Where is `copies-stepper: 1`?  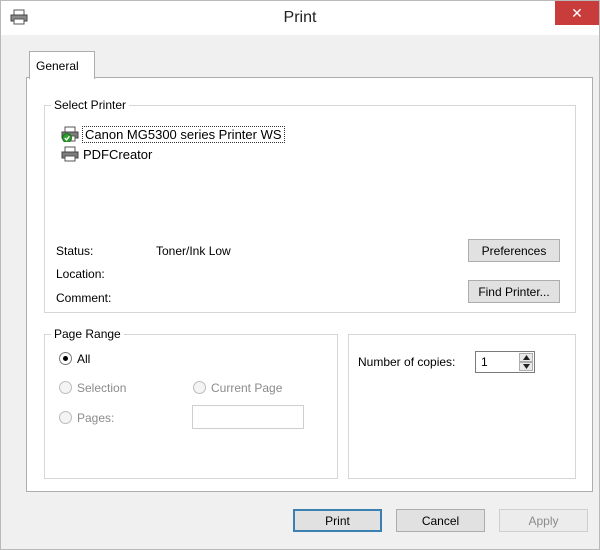 copies-stepper: 1 is located at coordinates (505, 362).